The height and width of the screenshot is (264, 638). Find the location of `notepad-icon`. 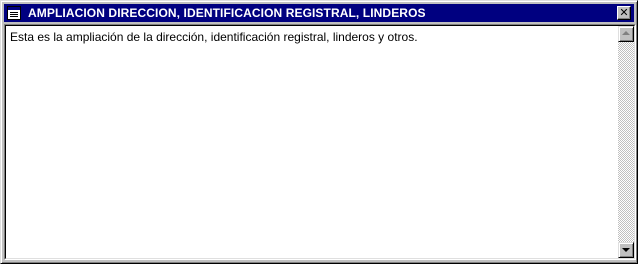

notepad-icon is located at coordinates (14, 13).